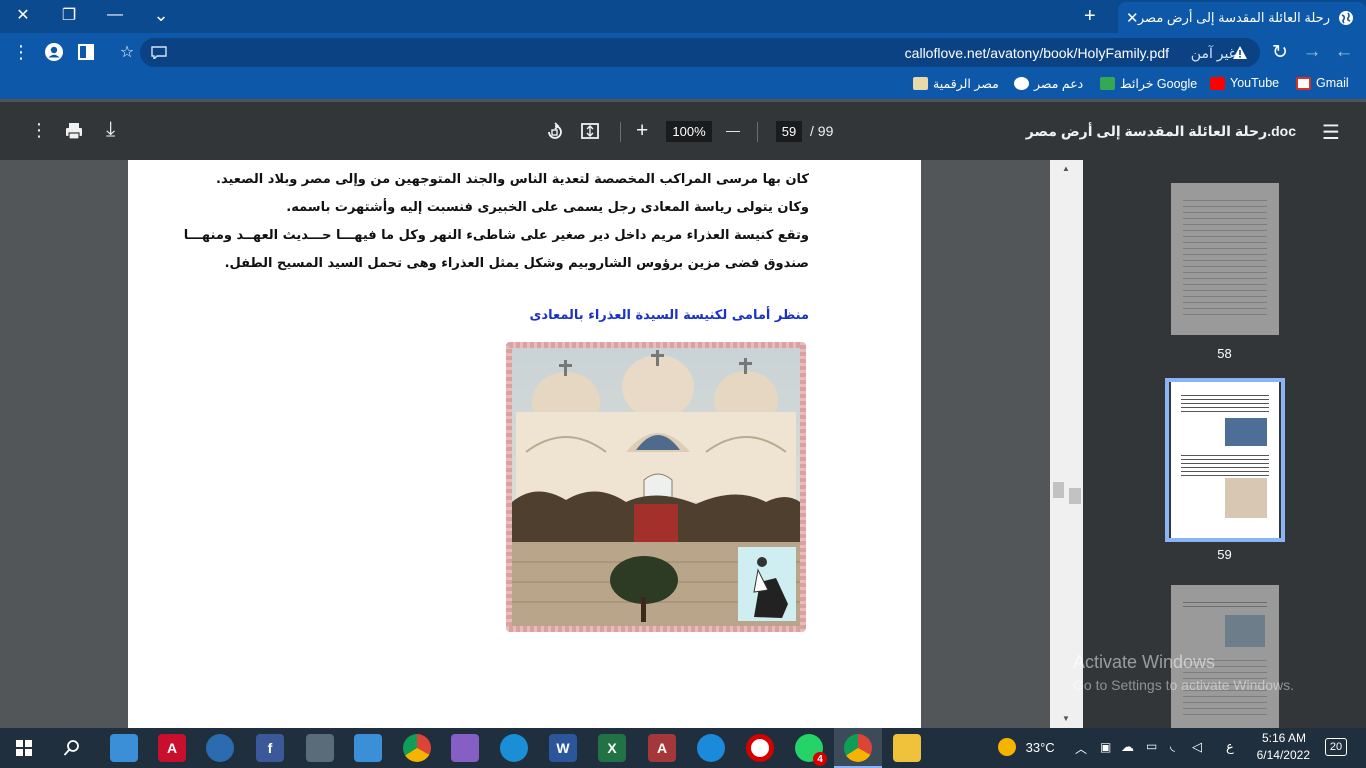 This screenshot has width=1366, height=768. What do you see at coordinates (320, 748) in the screenshot?
I see `calculator-icon` at bounding box center [320, 748].